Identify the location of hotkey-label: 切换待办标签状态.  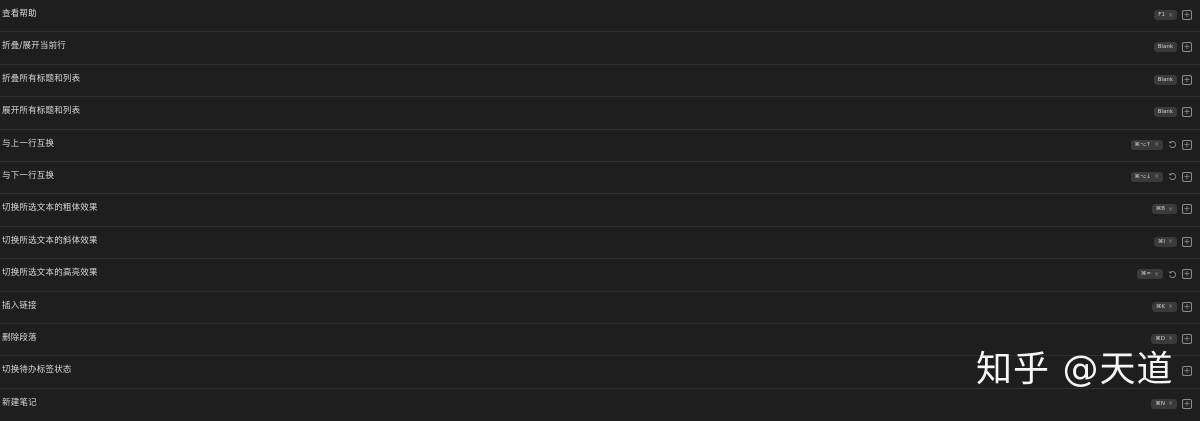
(37, 370).